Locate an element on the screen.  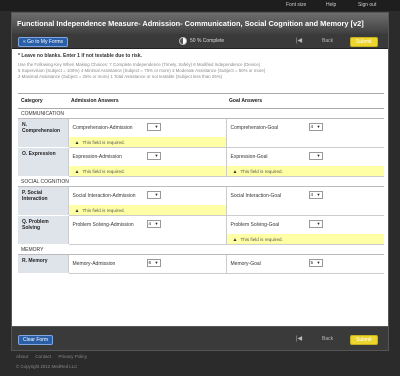
admission-select: 6 ▼ is located at coordinates (153, 263).